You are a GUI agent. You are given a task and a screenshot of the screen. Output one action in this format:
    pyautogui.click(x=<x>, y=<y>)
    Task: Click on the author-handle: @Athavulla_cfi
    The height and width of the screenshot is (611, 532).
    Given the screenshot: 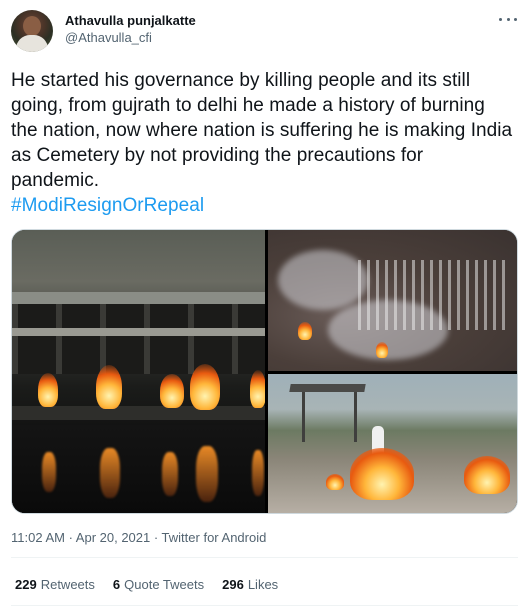 What is the action you would take?
    pyautogui.click(x=130, y=38)
    